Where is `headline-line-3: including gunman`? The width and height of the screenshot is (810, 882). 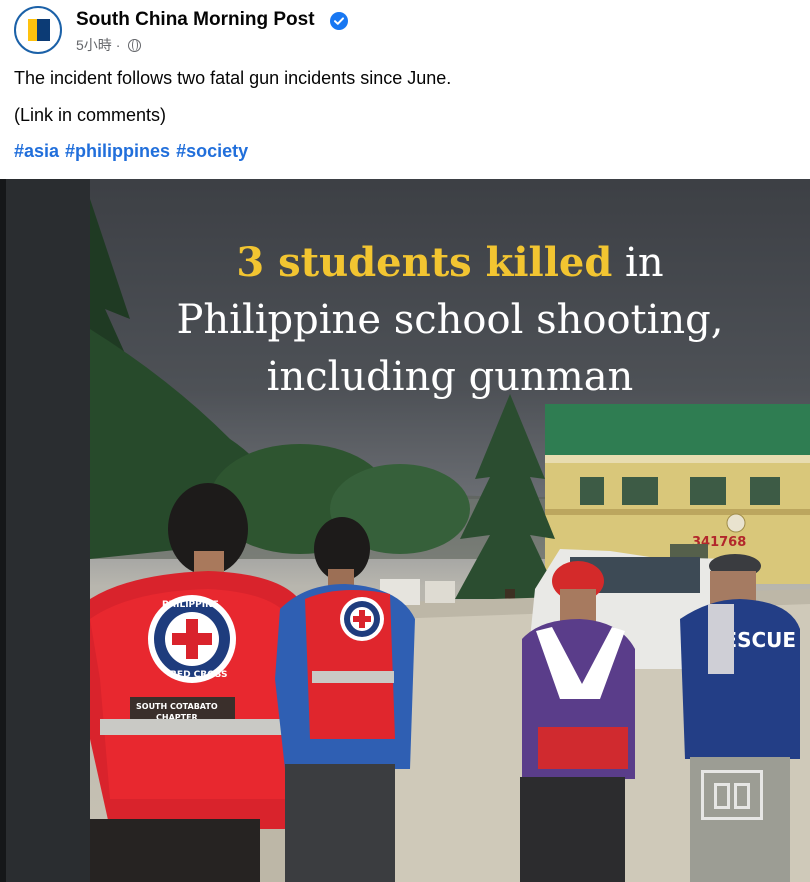
headline-line-3: including gunman is located at coordinates (450, 377).